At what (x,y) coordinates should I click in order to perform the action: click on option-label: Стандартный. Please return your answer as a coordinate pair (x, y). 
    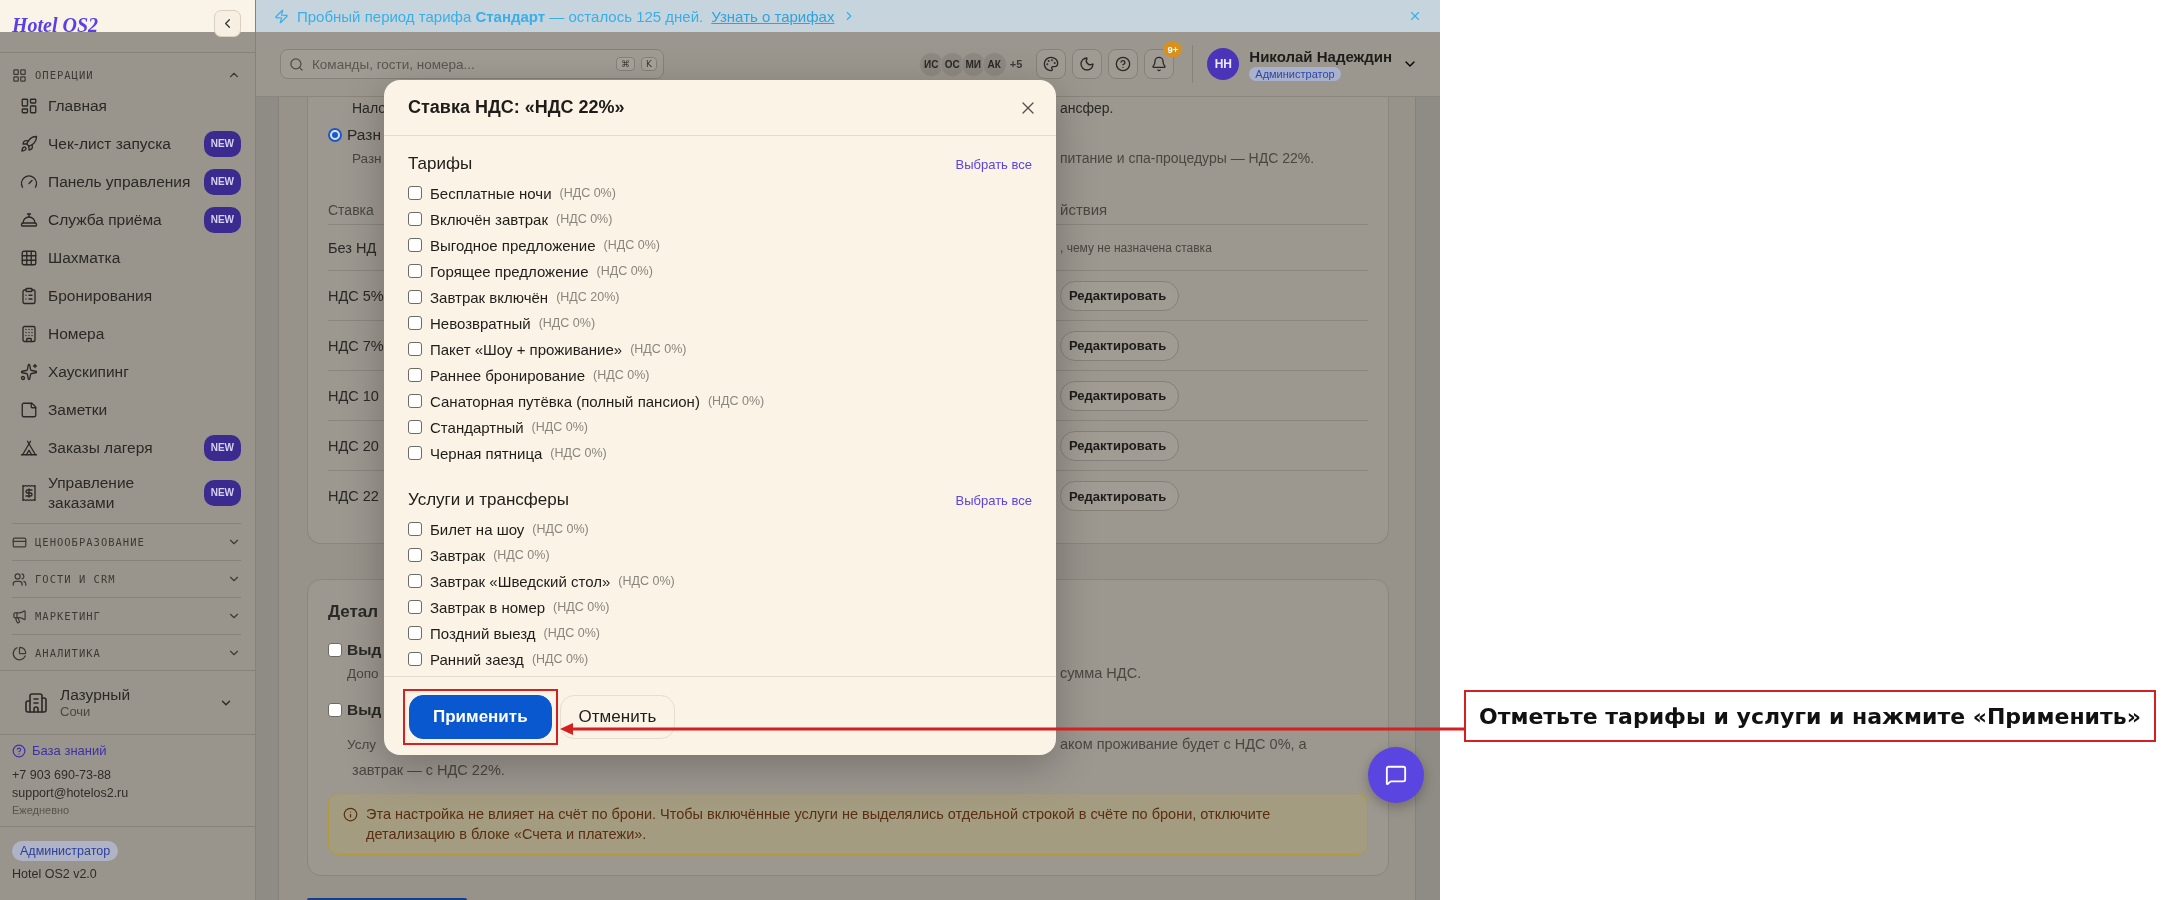
    Looking at the image, I should click on (477, 427).